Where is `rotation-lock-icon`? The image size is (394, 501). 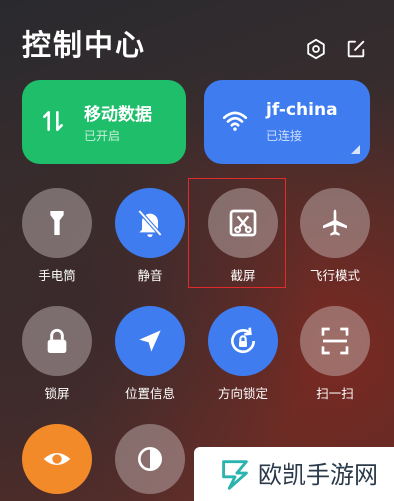
rotation-lock-icon is located at coordinates (243, 340).